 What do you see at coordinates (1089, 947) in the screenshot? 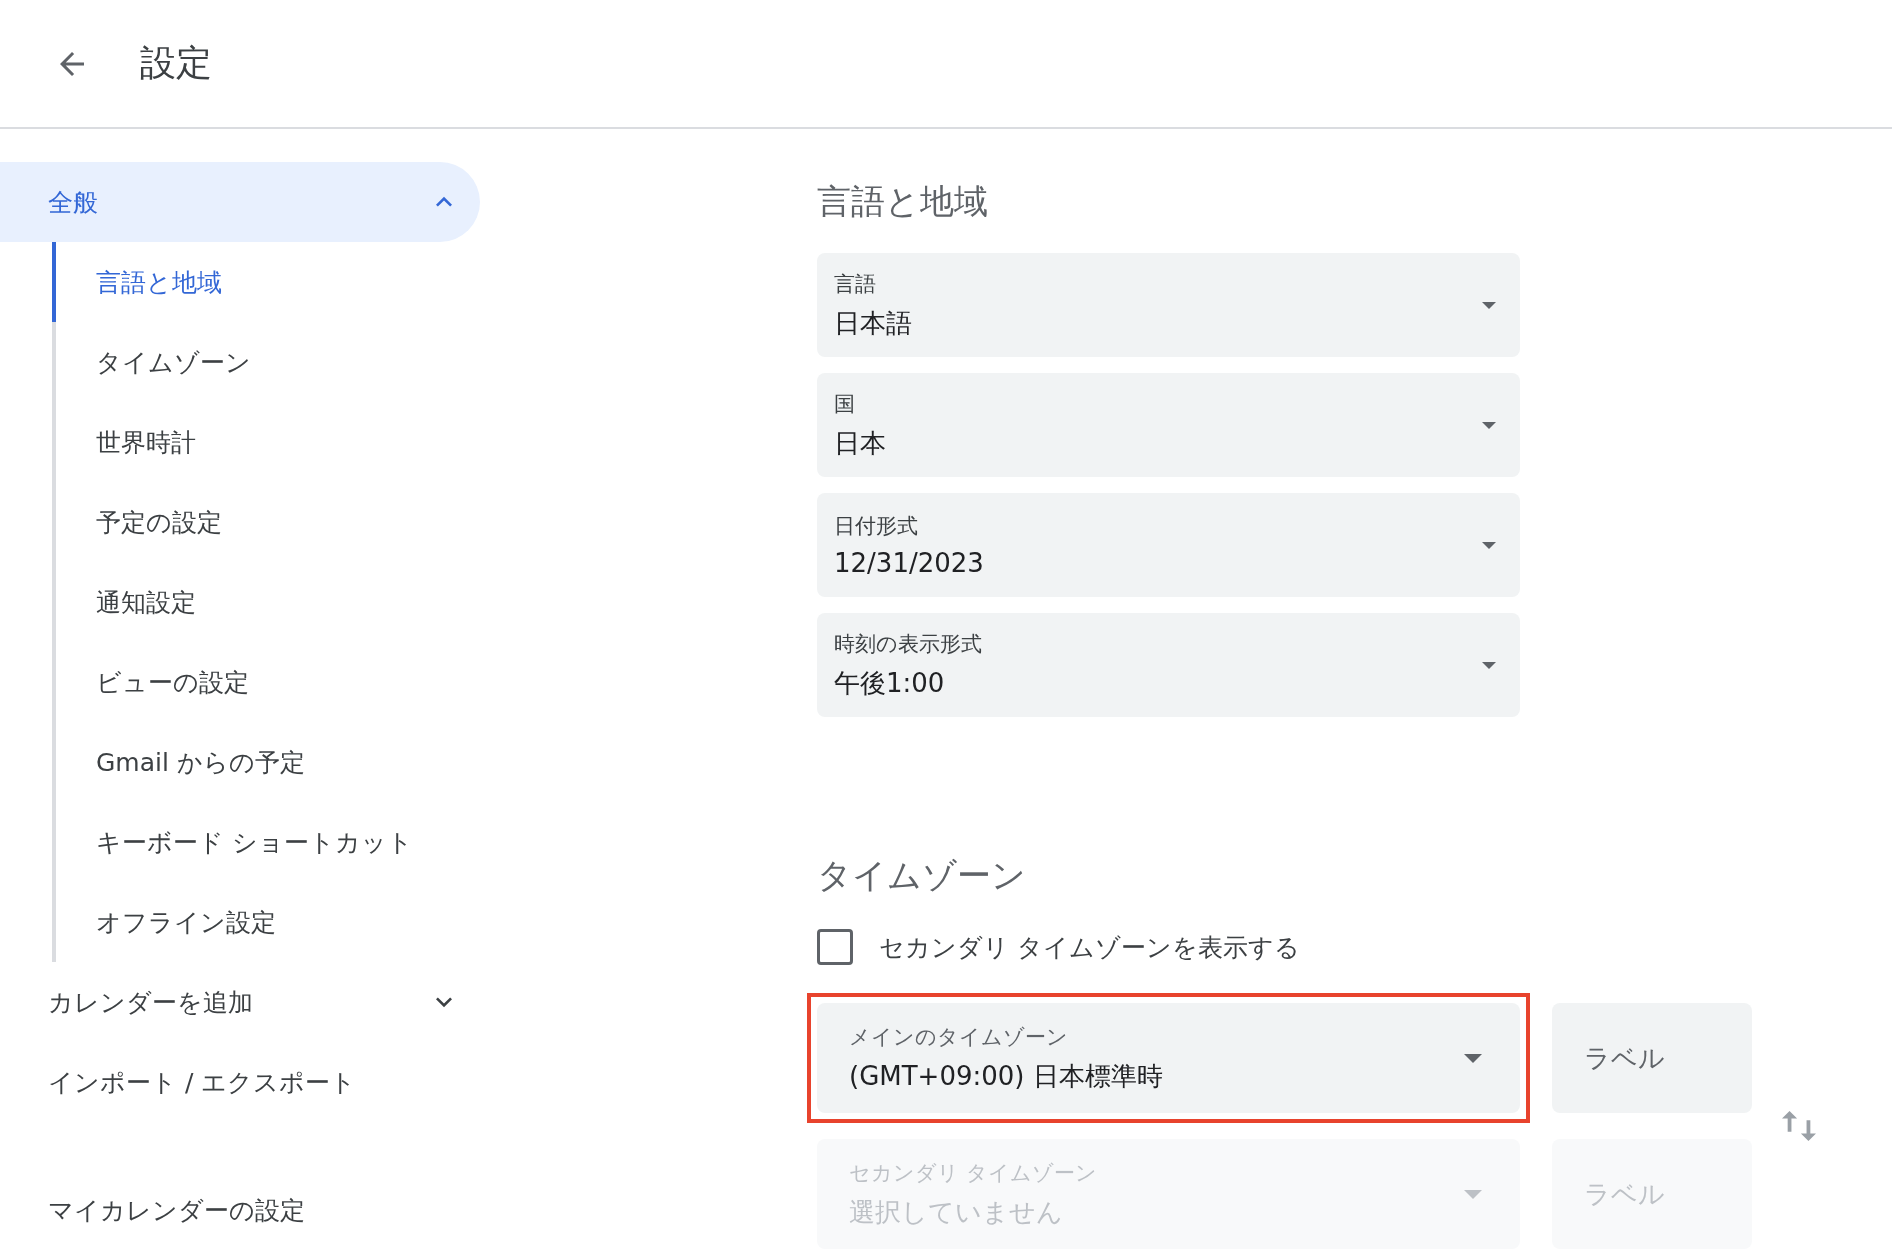
I see `checkbox-label: セカンダリ タイムゾーンを表示する` at bounding box center [1089, 947].